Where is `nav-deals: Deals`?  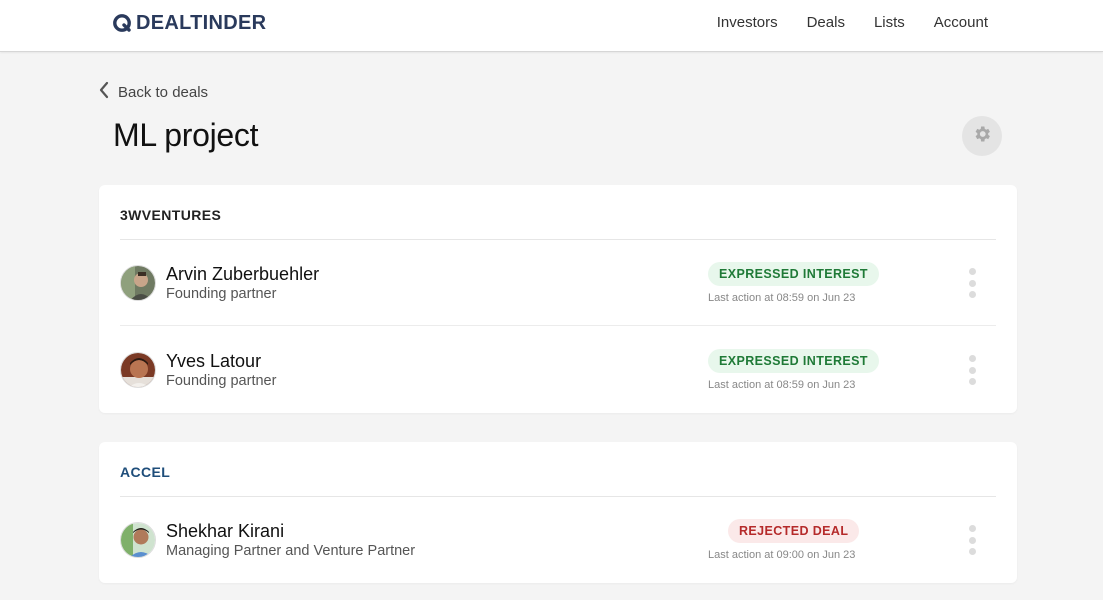
nav-deals: Deals is located at coordinates (826, 22).